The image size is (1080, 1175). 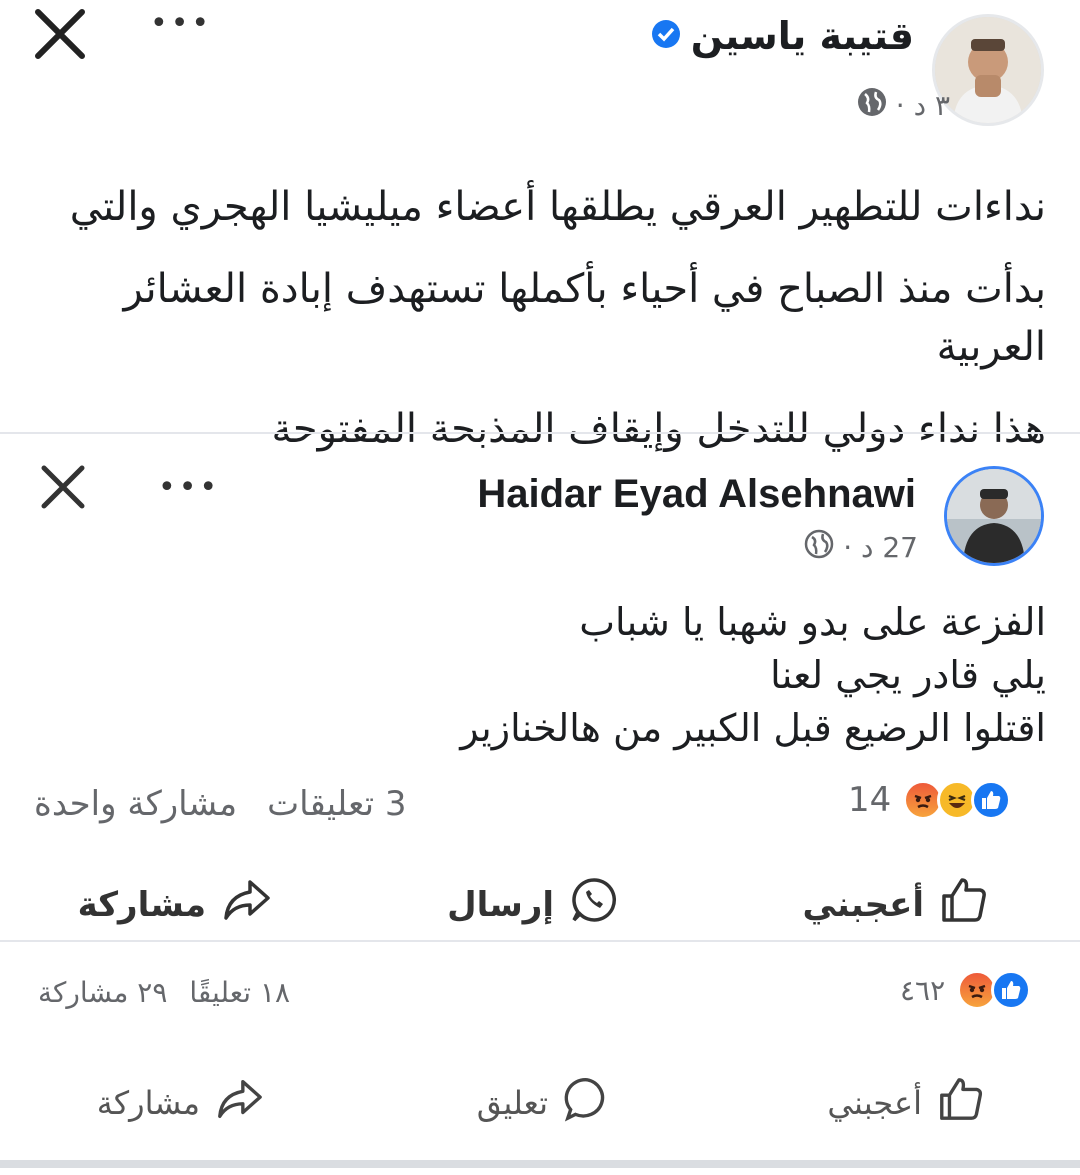 I want to click on comment-count: ١٨ تعليقًا, so click(x=239, y=992).